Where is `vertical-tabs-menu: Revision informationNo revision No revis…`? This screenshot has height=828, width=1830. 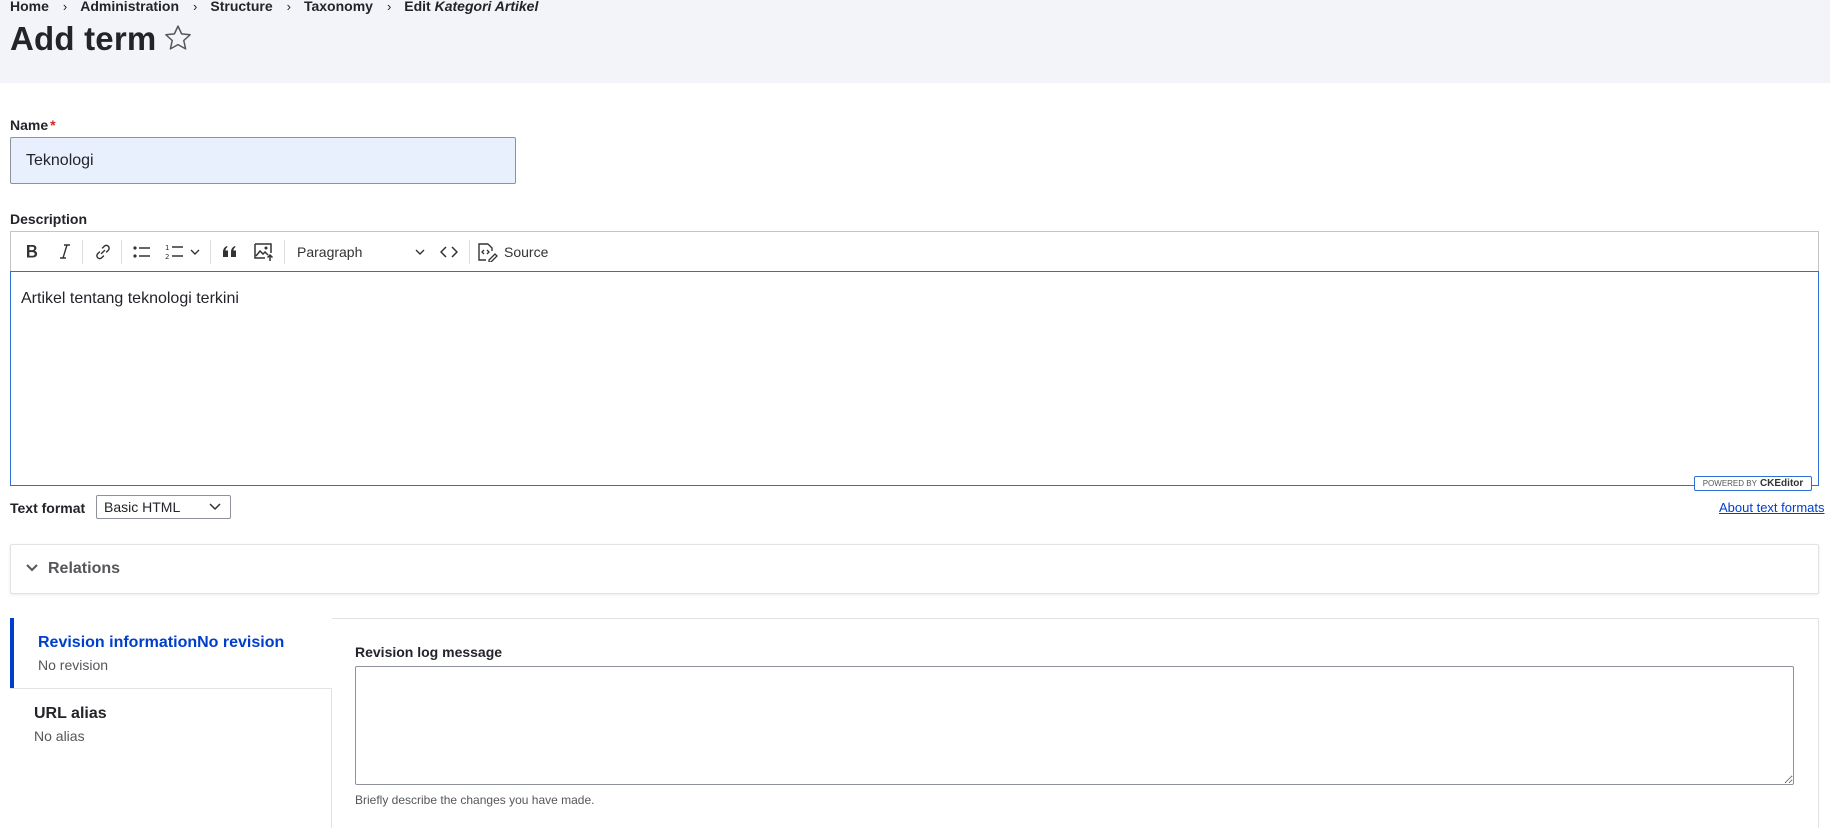 vertical-tabs-menu: Revision informationNo revision No revis… is located at coordinates (171, 723).